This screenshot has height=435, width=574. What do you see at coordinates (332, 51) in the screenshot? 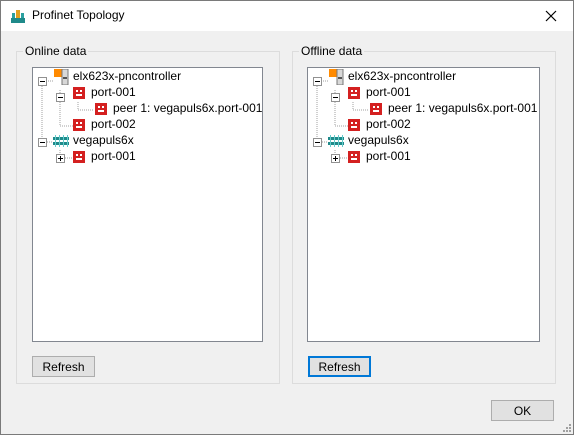
I see `offline-data-label: Offline data` at bounding box center [332, 51].